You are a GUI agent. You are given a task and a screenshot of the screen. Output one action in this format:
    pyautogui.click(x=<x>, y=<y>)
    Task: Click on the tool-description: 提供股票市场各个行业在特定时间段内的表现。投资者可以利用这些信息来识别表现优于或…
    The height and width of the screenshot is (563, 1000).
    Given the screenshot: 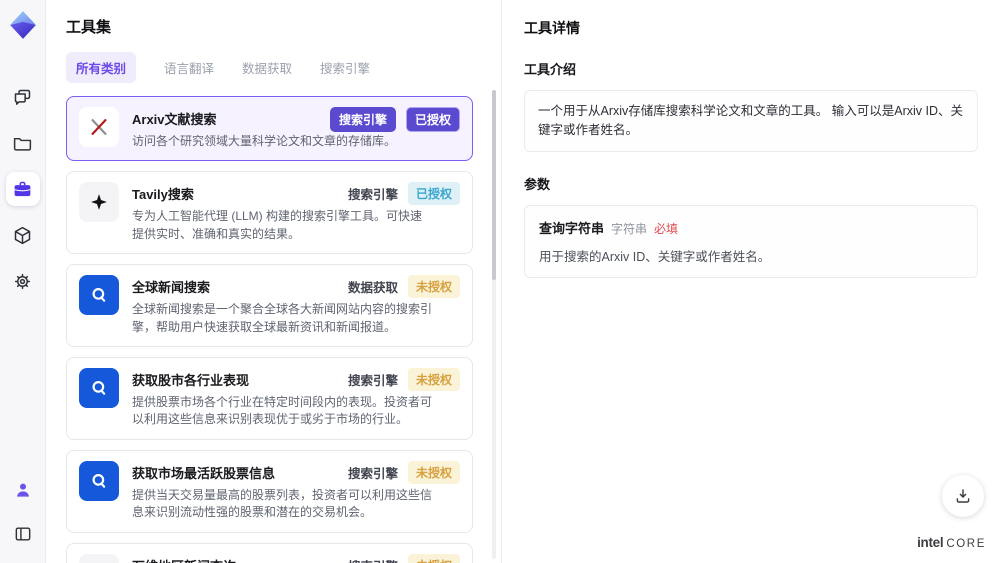 What is the action you would take?
    pyautogui.click(x=282, y=410)
    